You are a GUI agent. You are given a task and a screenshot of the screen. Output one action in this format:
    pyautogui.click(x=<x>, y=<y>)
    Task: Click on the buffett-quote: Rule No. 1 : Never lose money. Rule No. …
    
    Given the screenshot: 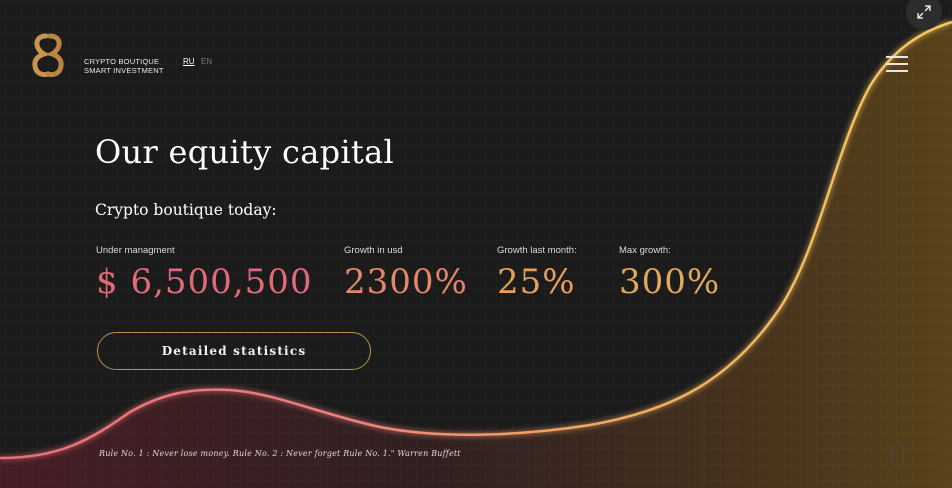 What is the action you would take?
    pyautogui.click(x=280, y=453)
    